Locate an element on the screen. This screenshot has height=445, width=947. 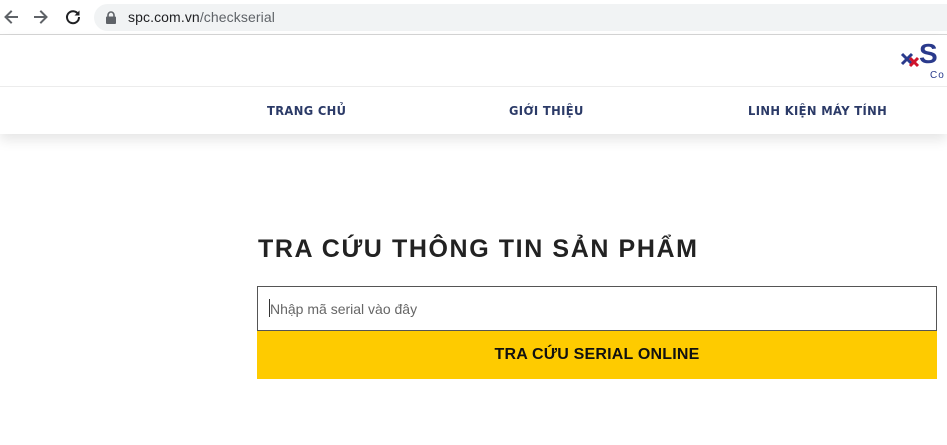
text-caret is located at coordinates (269, 308).